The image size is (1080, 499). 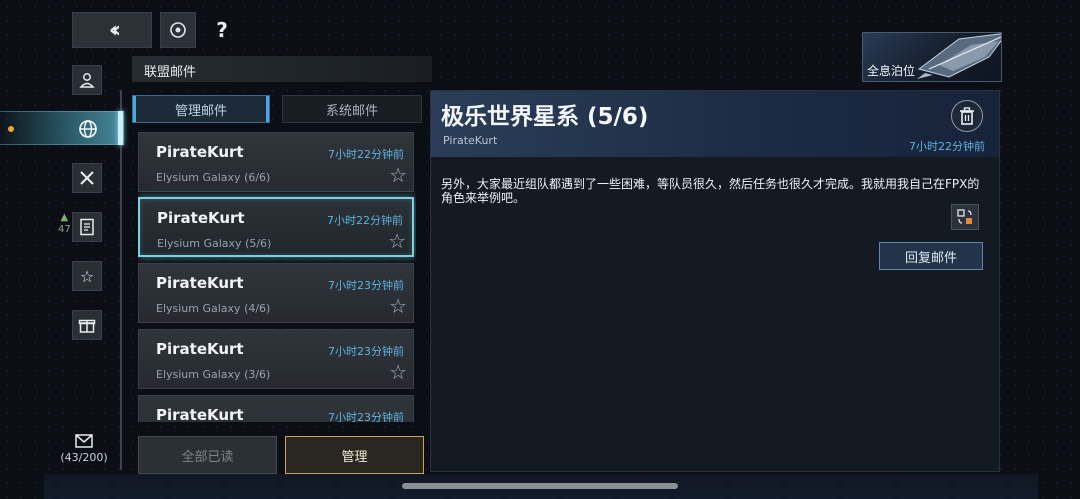 I want to click on target-icon, so click(x=178, y=30).